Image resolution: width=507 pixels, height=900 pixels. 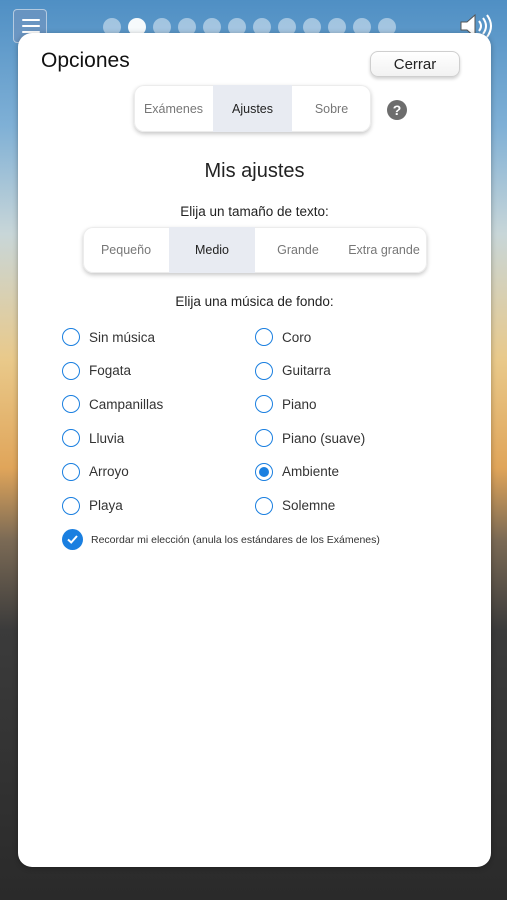 I want to click on music-option: Lluvia, so click(x=93, y=438).